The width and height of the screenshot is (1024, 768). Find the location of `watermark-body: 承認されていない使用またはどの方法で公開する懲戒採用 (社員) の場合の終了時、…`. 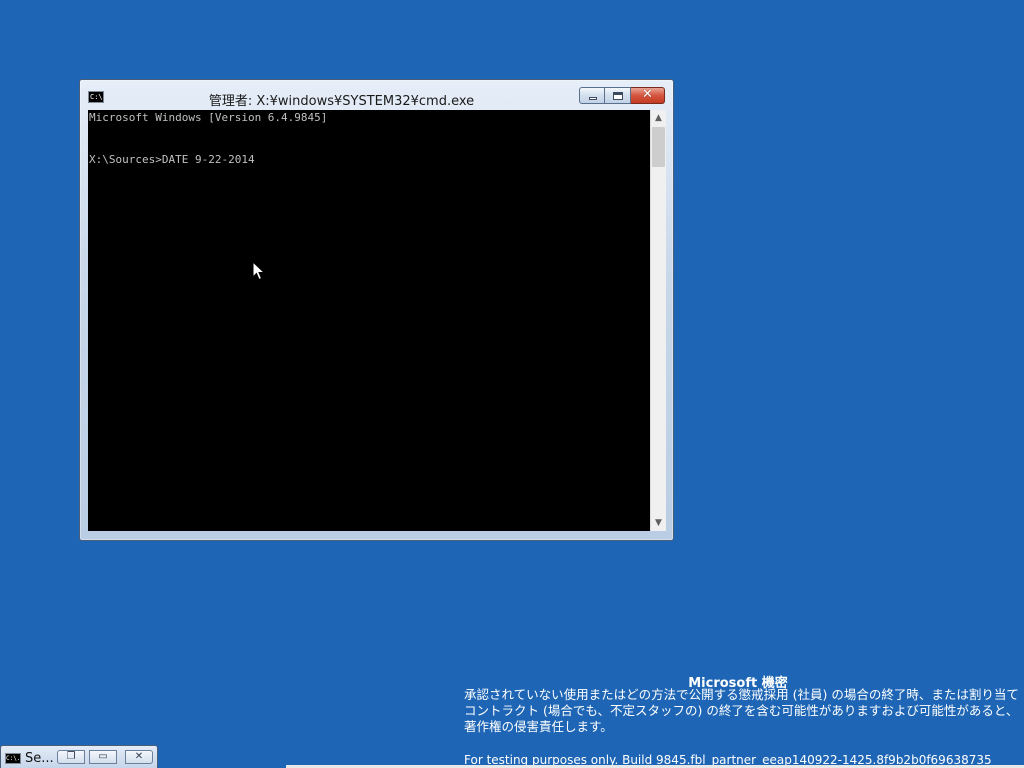

watermark-body: 承認されていない使用またはどの方法で公開する懲戒採用 (社員) の場合の終了時、… is located at coordinates (741, 710).